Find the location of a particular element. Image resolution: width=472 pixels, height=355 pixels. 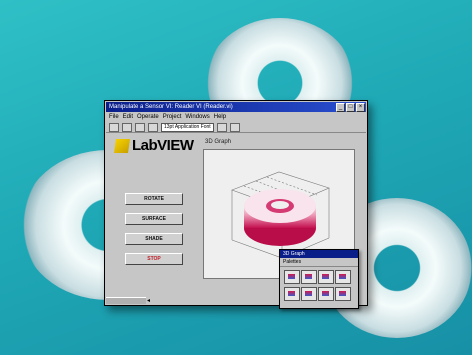

distribute-icon is located at coordinates (234, 127).